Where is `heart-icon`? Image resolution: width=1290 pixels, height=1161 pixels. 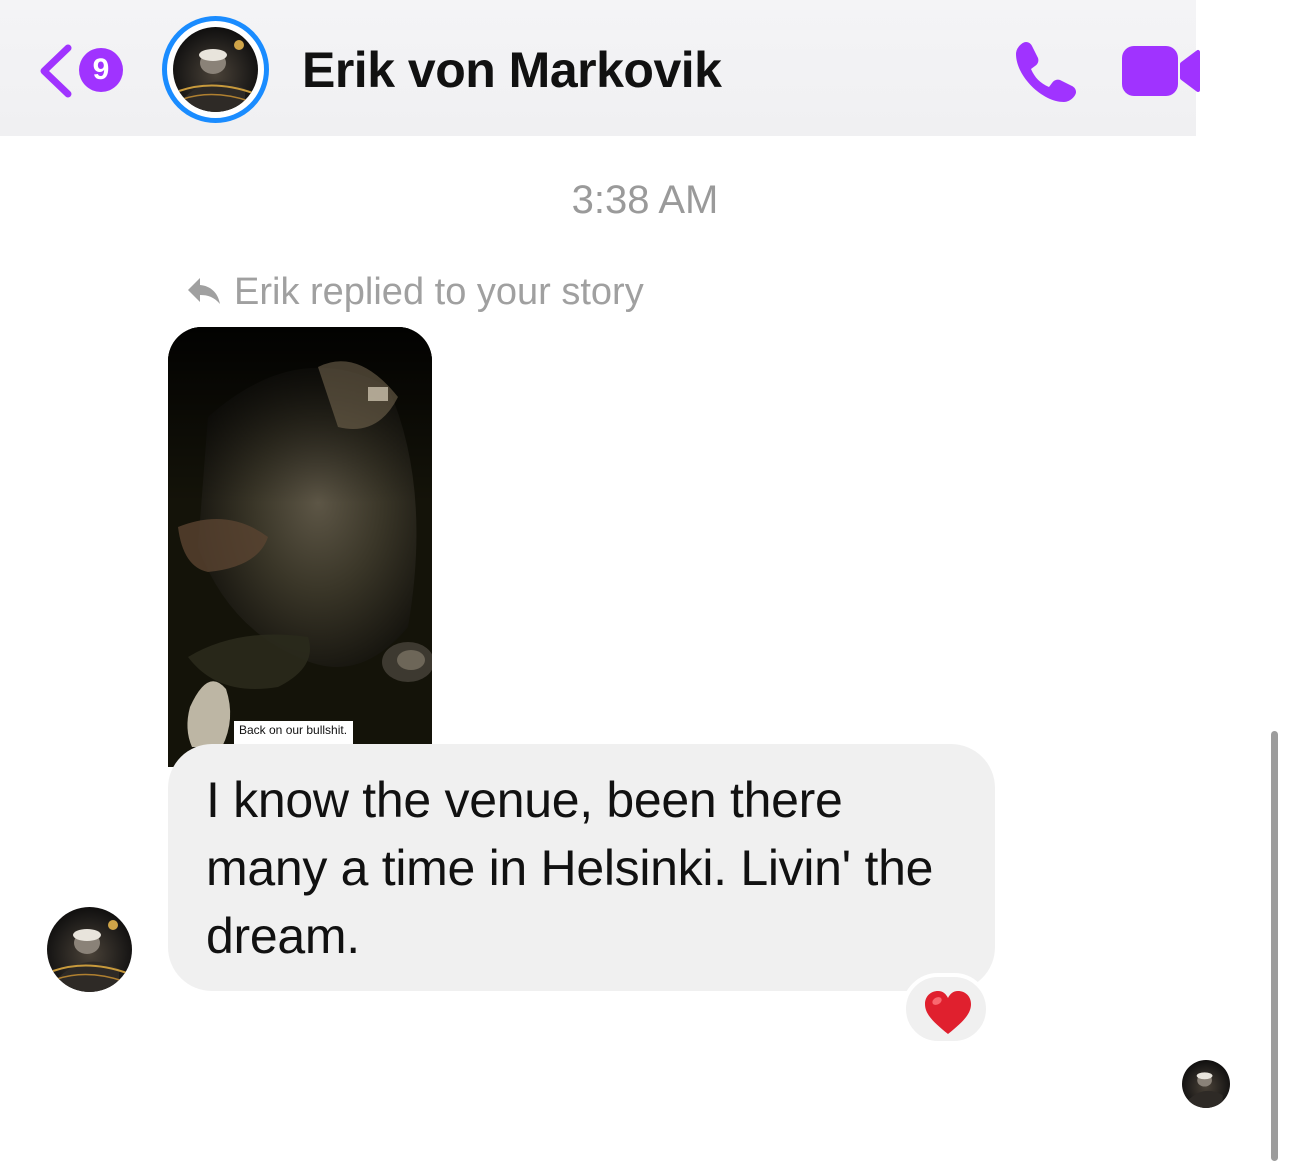
heart-icon is located at coordinates (948, 1012).